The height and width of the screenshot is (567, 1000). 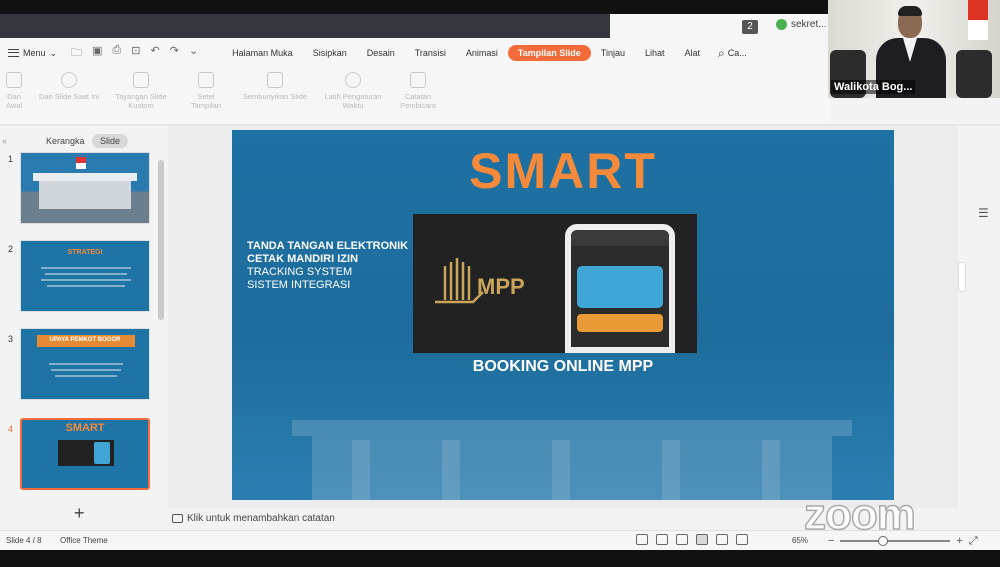 I want to click on reading-view-icon, so click(x=742, y=539).